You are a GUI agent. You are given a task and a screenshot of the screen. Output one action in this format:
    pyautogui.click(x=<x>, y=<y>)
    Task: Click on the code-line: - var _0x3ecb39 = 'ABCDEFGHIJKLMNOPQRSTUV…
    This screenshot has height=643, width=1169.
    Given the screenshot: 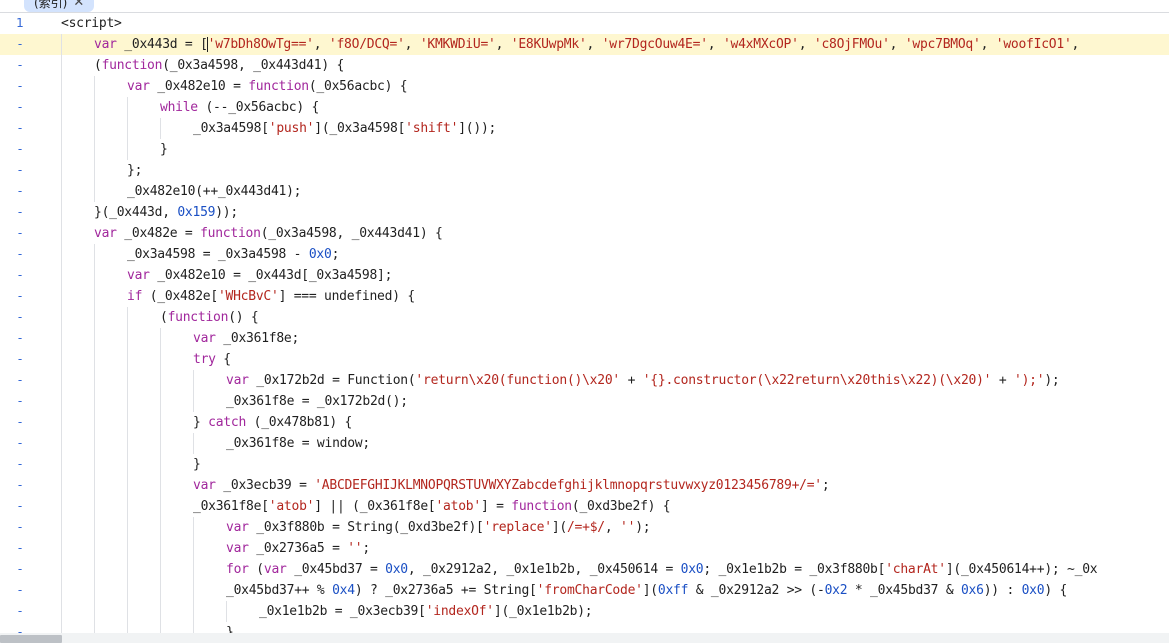 What is the action you would take?
    pyautogui.click(x=584, y=485)
    